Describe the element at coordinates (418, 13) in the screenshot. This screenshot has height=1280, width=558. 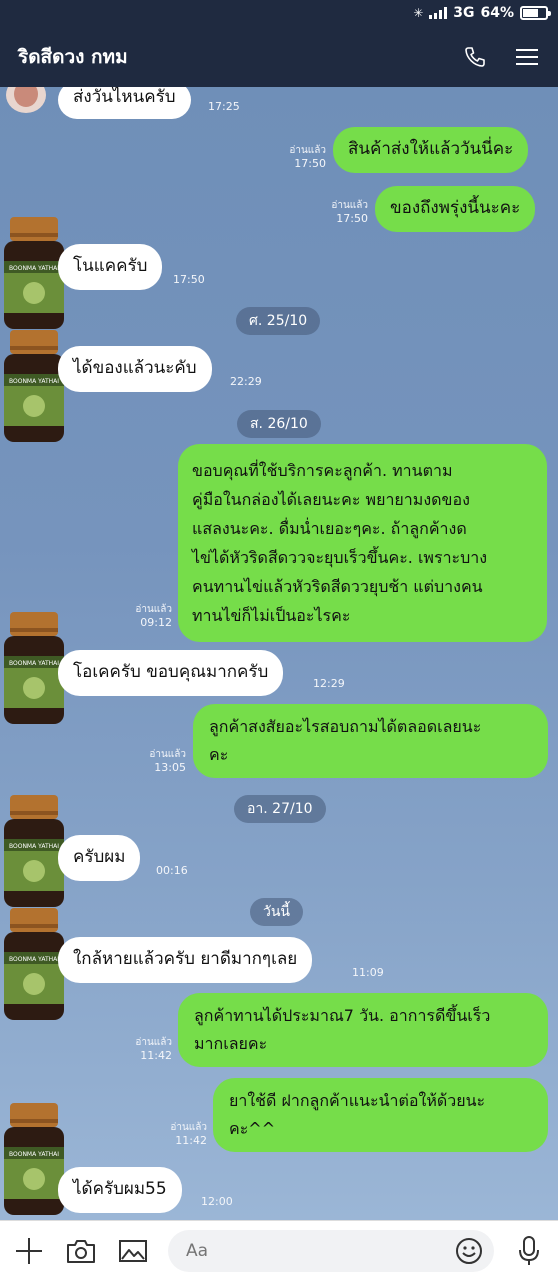
I see `bluetooth-icon: ✳` at that location.